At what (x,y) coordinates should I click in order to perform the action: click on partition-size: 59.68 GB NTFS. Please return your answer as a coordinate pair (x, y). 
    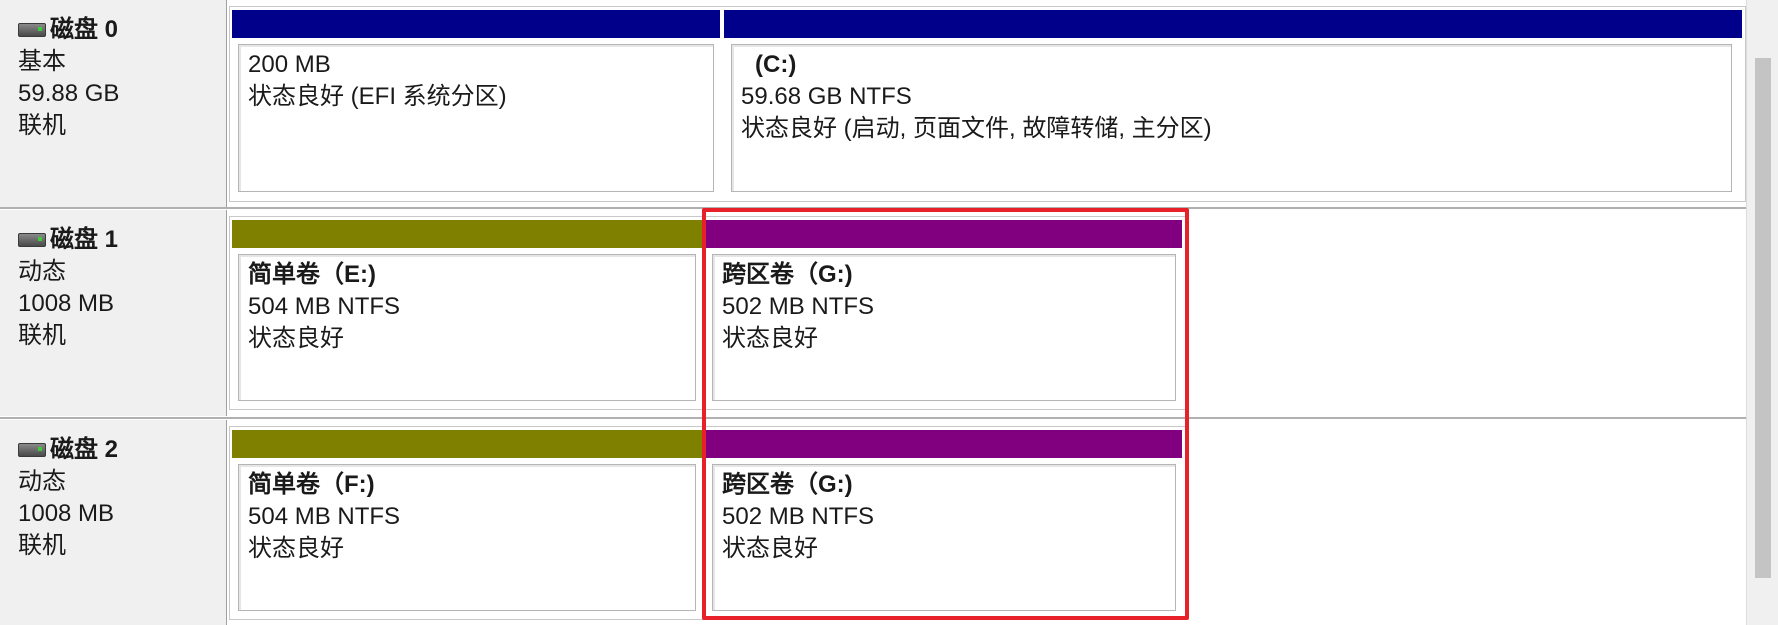
    Looking at the image, I should click on (826, 96).